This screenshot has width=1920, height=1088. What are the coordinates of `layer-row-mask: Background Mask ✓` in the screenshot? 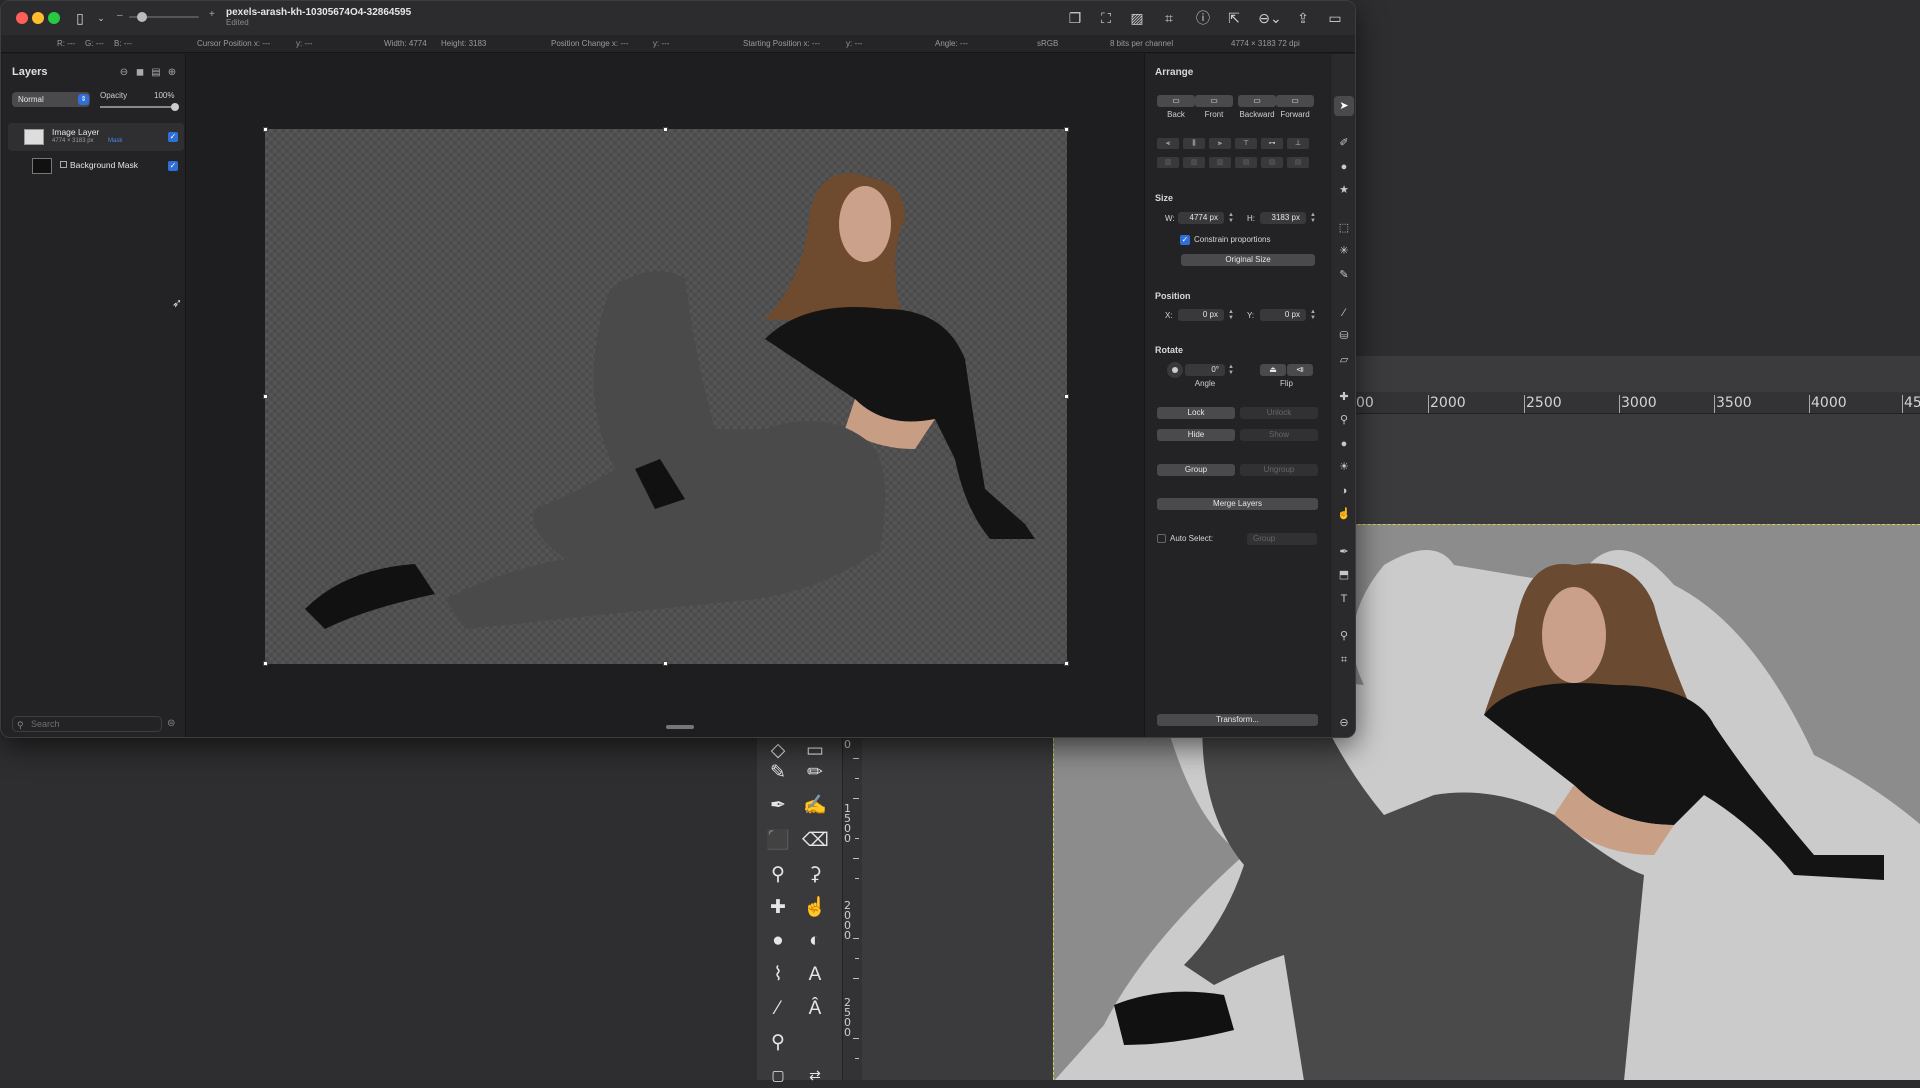 It's located at (96, 166).